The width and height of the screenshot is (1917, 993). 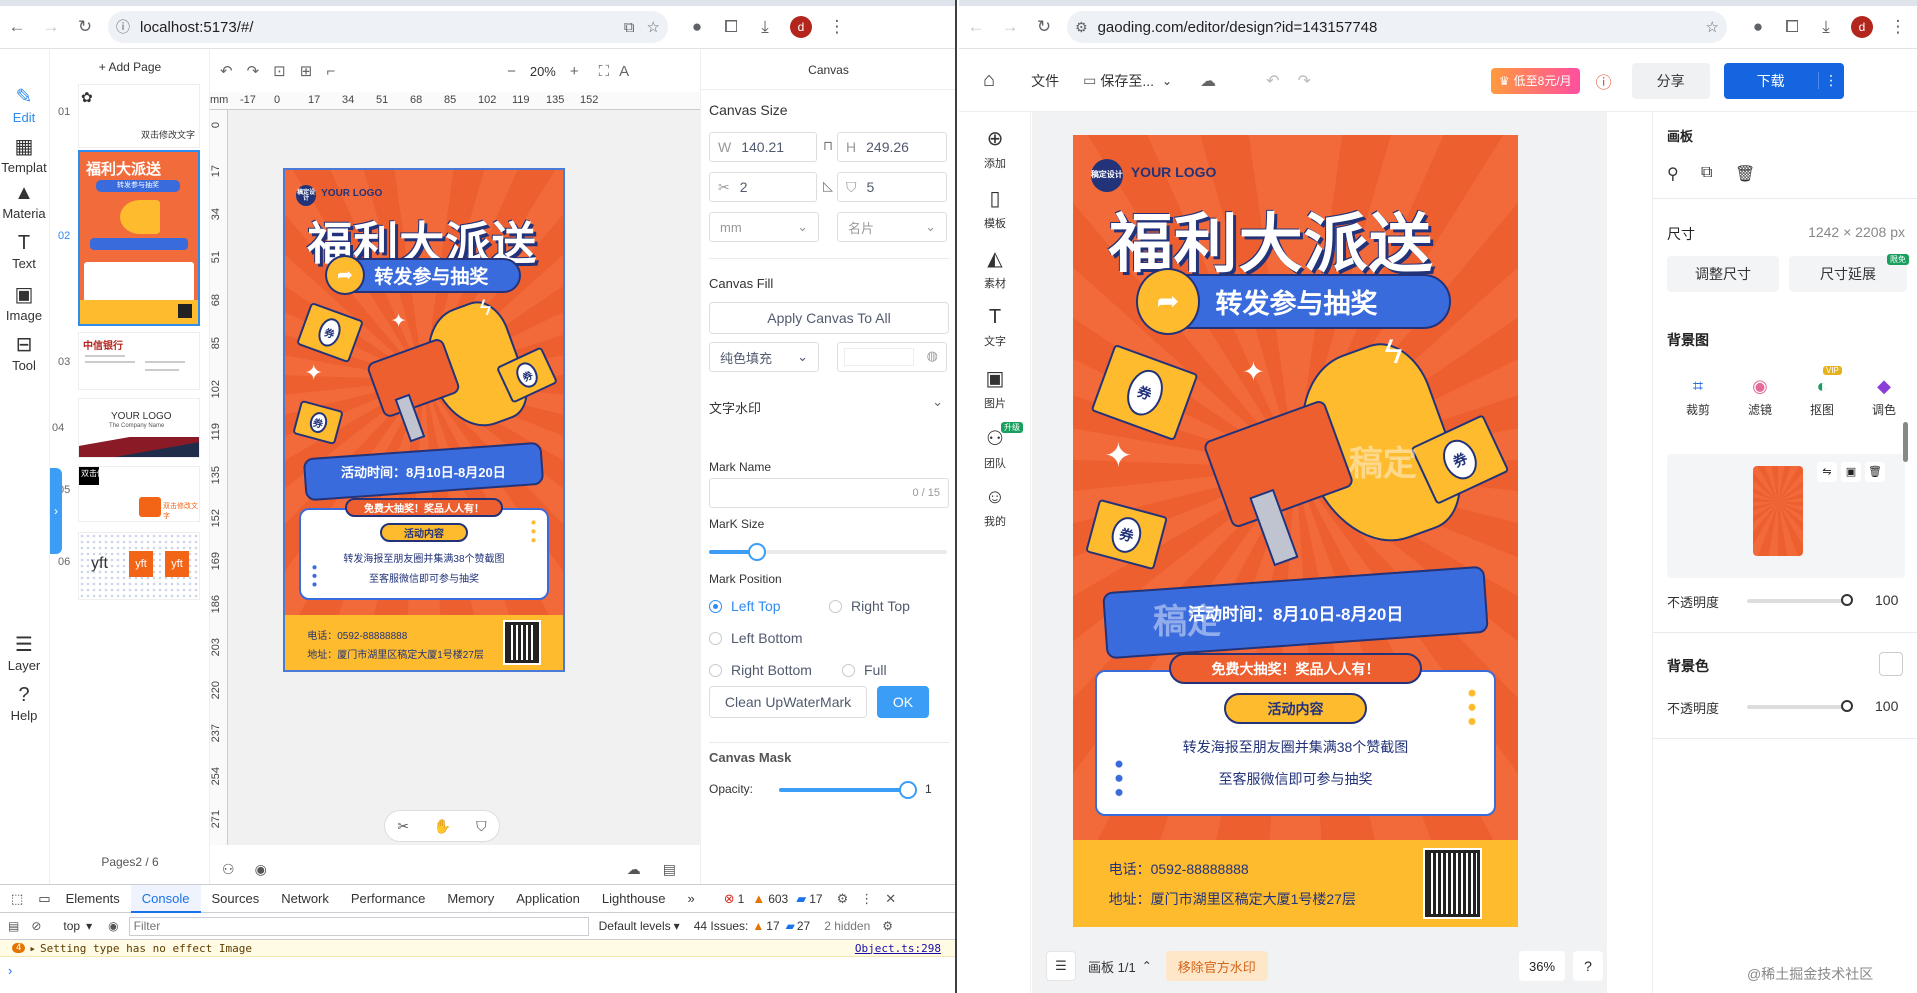 I want to click on zoom-in-icon: +, so click(x=574, y=71).